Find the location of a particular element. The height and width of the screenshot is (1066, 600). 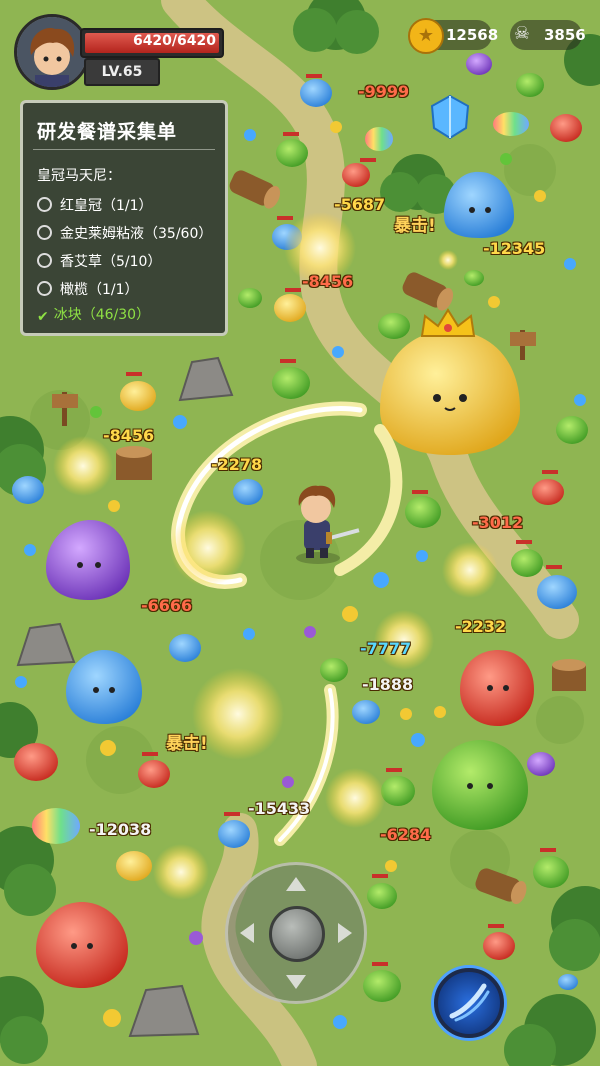

blue-slash-skill-icon is located at coordinates (469, 1002).